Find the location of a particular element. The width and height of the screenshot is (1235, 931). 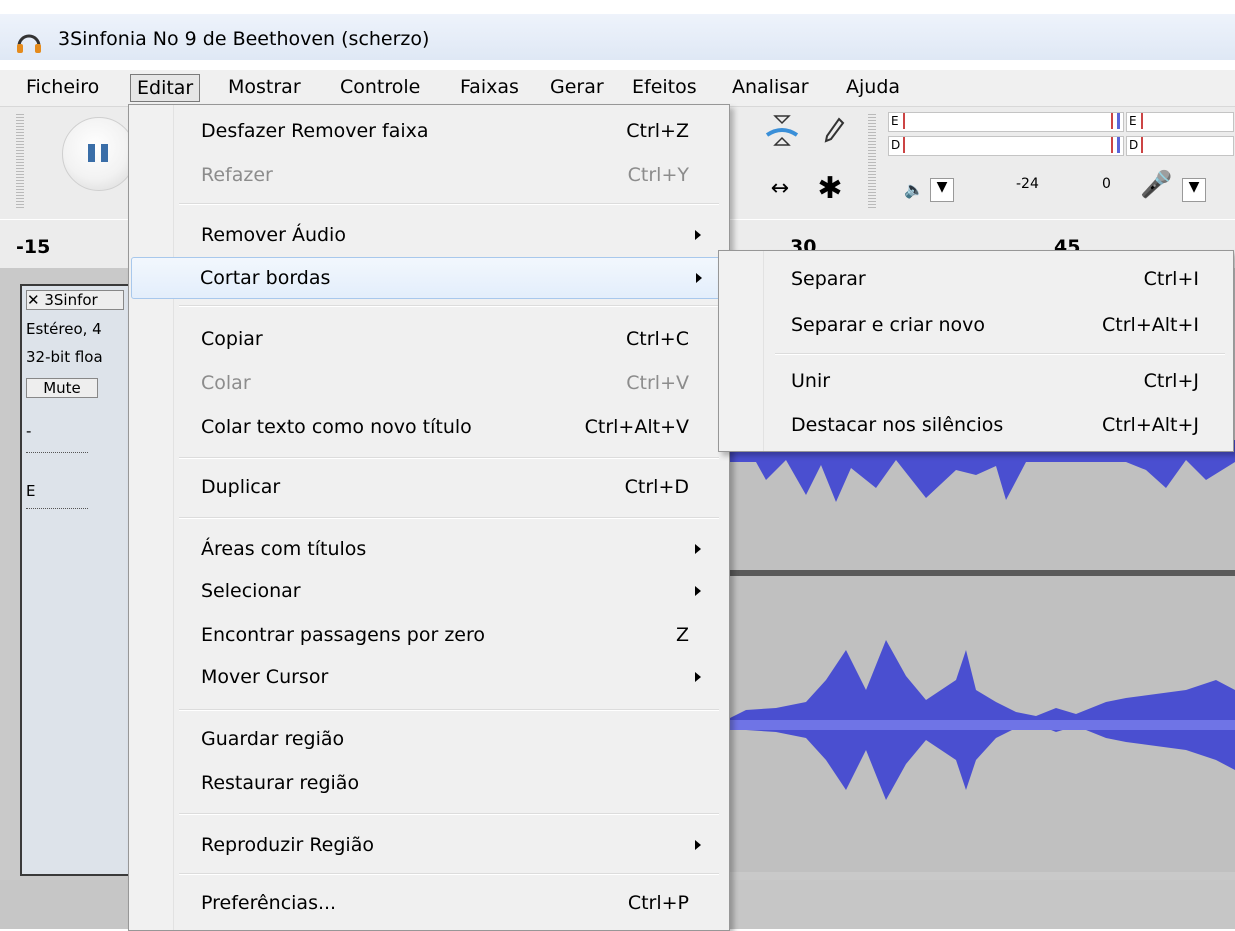

menu-item-label: Cortar bordas is located at coordinates (265, 278).